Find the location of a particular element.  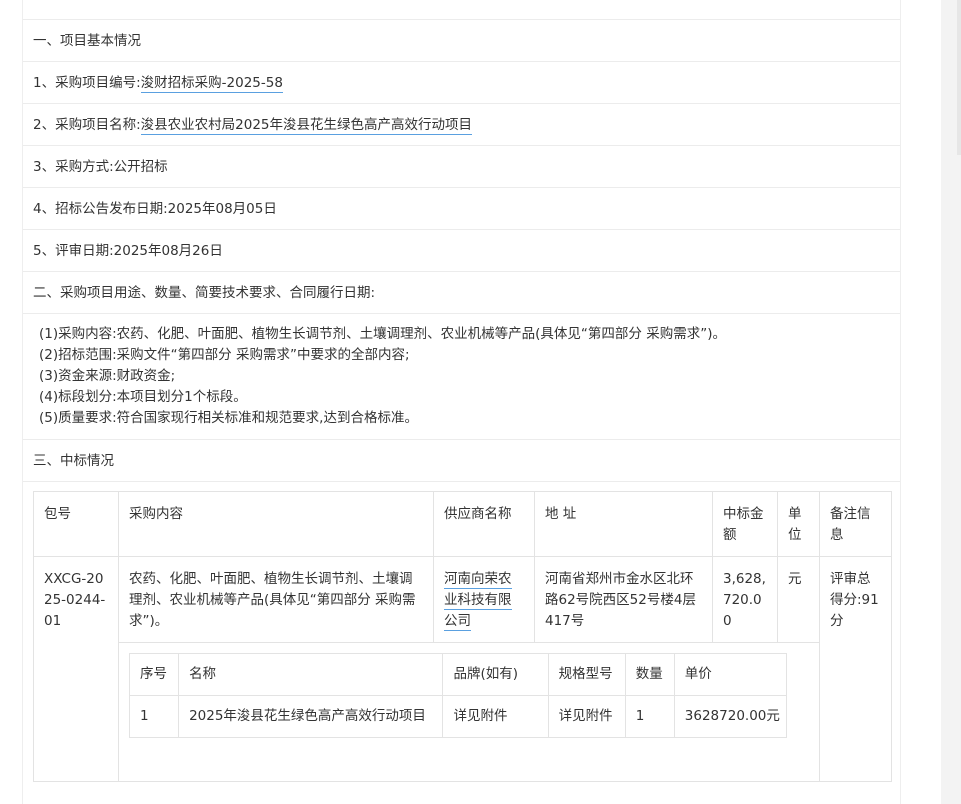

supplier-cell: 河南向荣农业科技有限公司 is located at coordinates (484, 599).